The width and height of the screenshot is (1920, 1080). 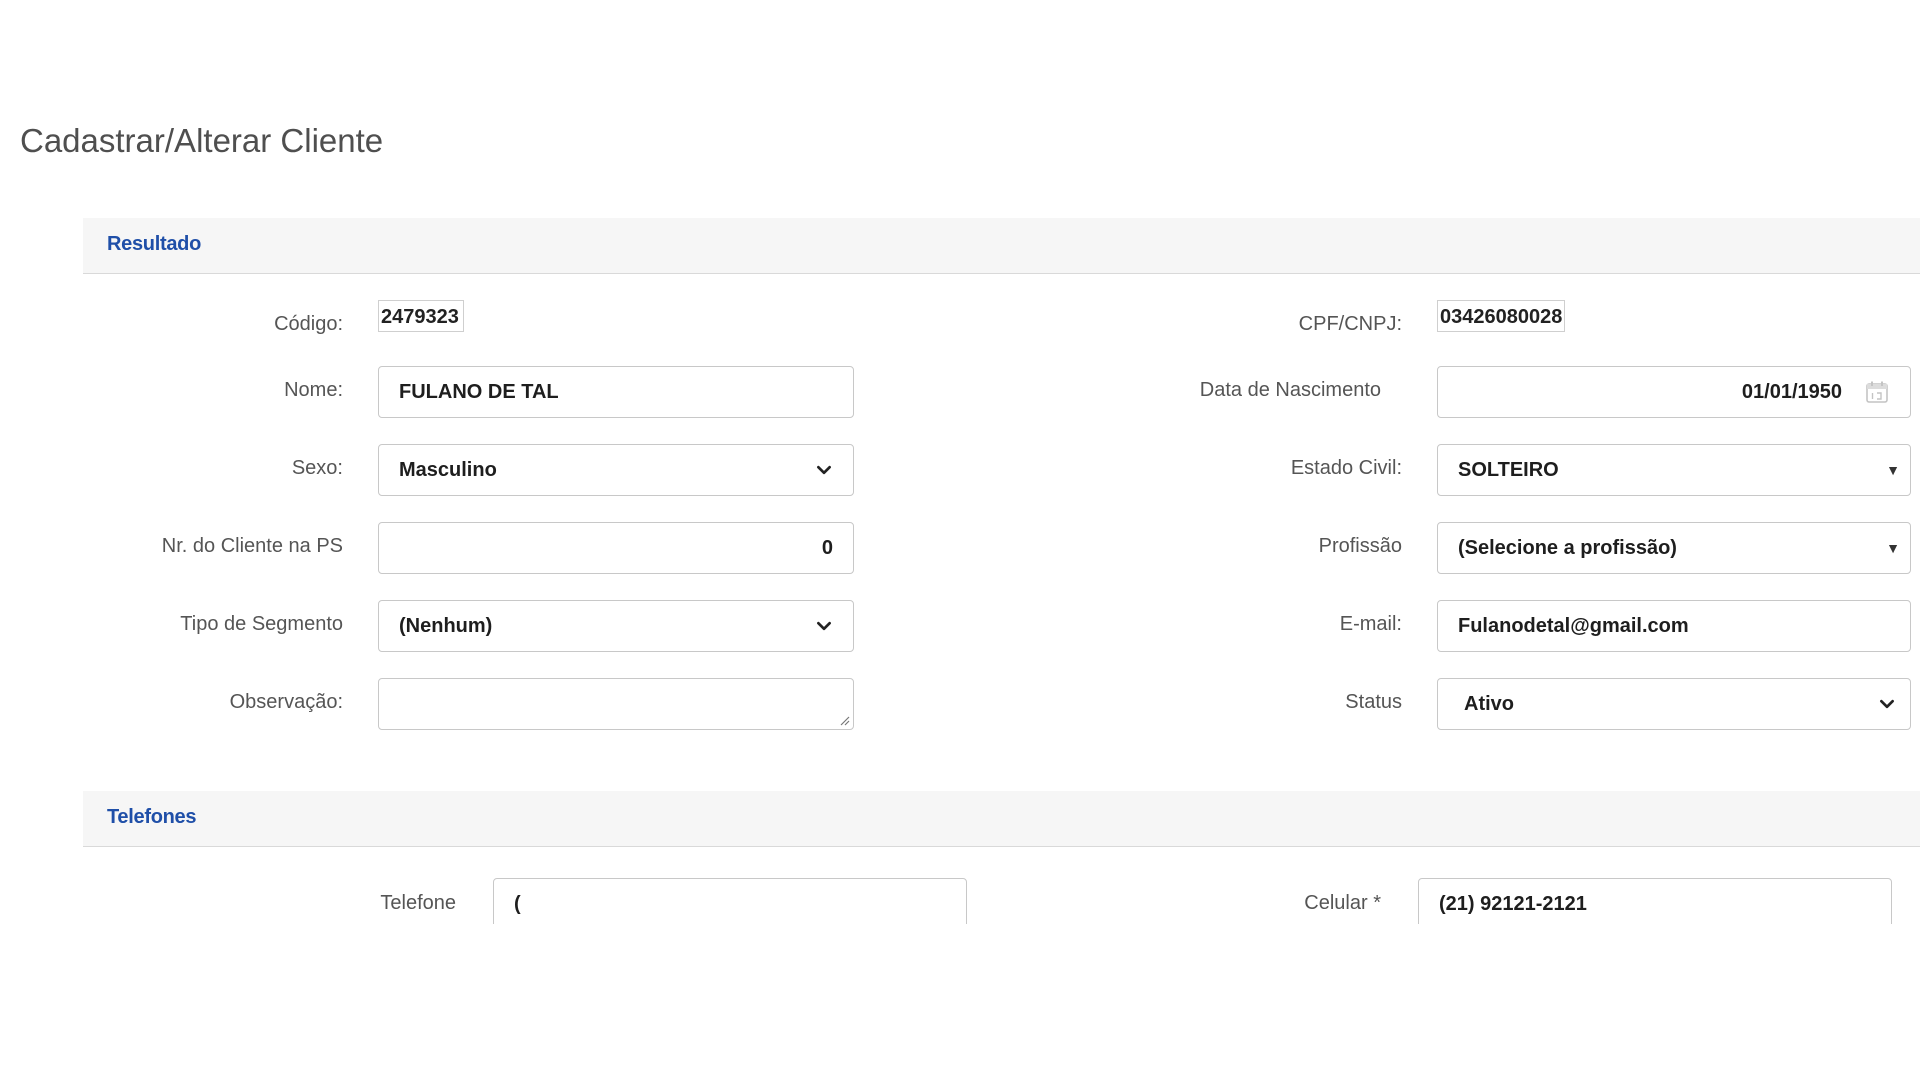 I want to click on nr-cliente-input: 0, so click(x=616, y=548).